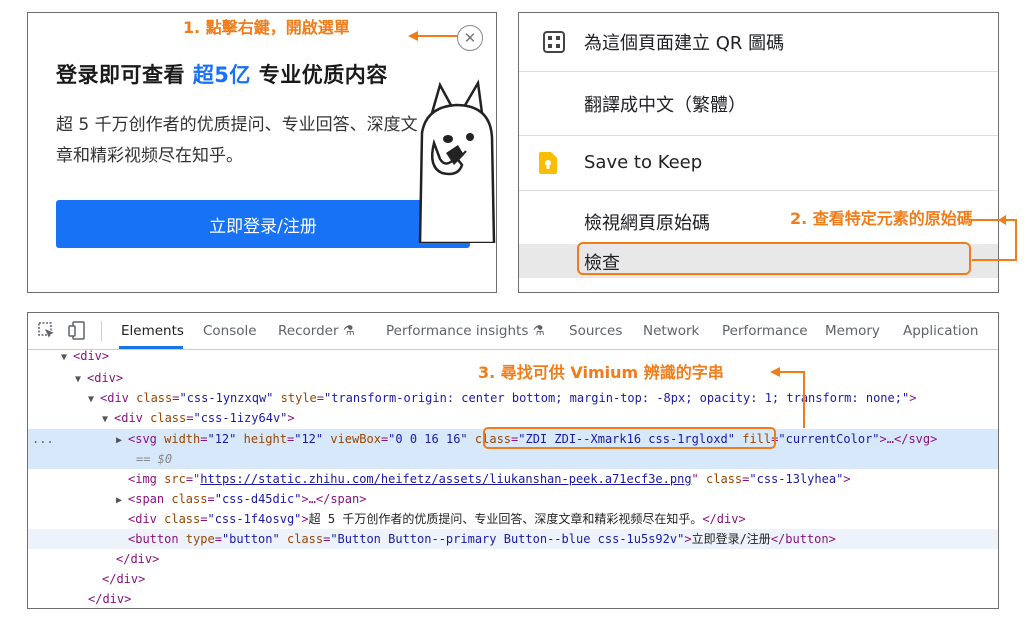 The image size is (1027, 626). Describe the element at coordinates (647, 223) in the screenshot. I see `menu-item-label: 檢視網頁原始碼` at that location.